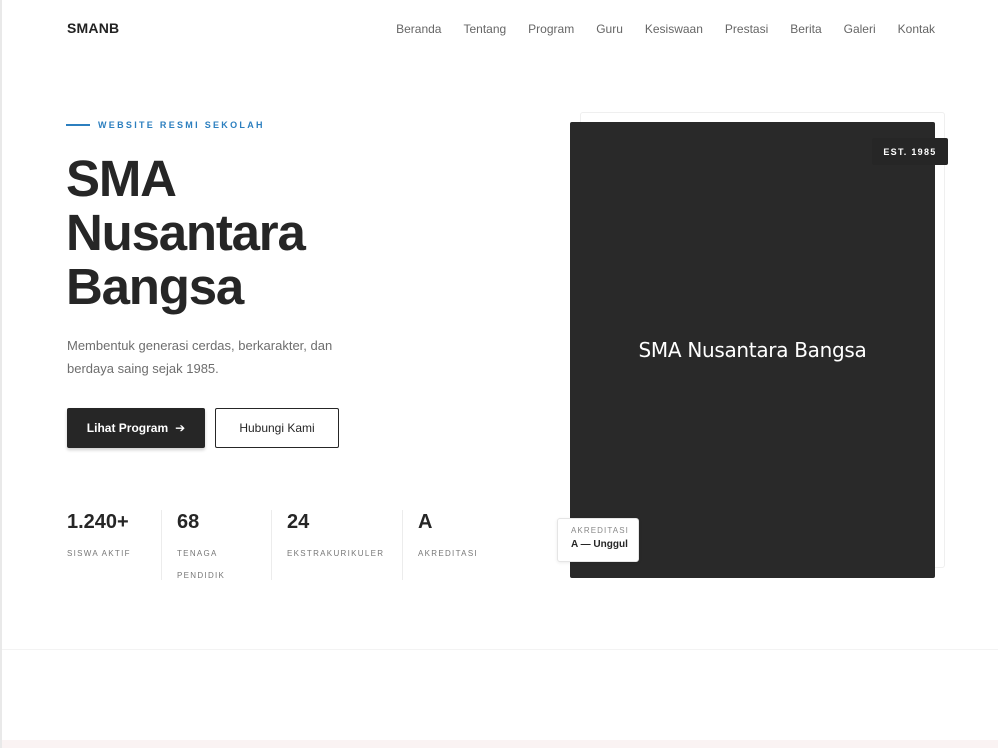 Image resolution: width=998 pixels, height=748 pixels. Describe the element at coordinates (93, 28) in the screenshot. I see `brand-logo: SMANB` at that location.